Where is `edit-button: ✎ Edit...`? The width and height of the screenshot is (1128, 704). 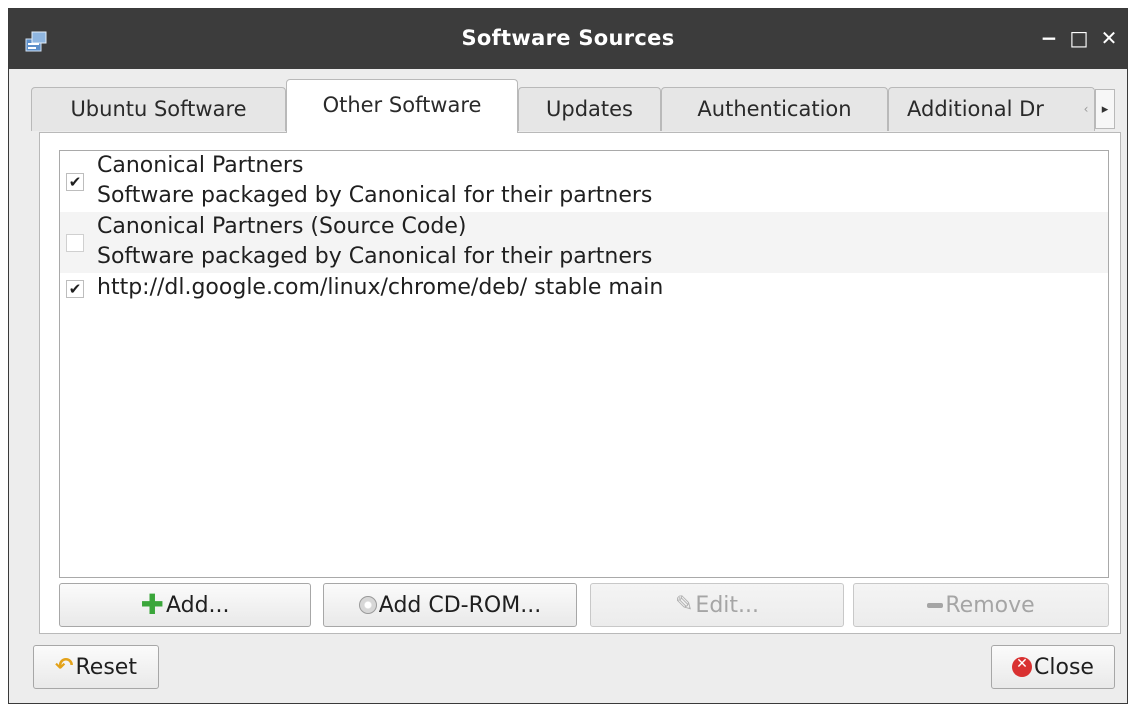 edit-button: ✎ Edit... is located at coordinates (717, 605).